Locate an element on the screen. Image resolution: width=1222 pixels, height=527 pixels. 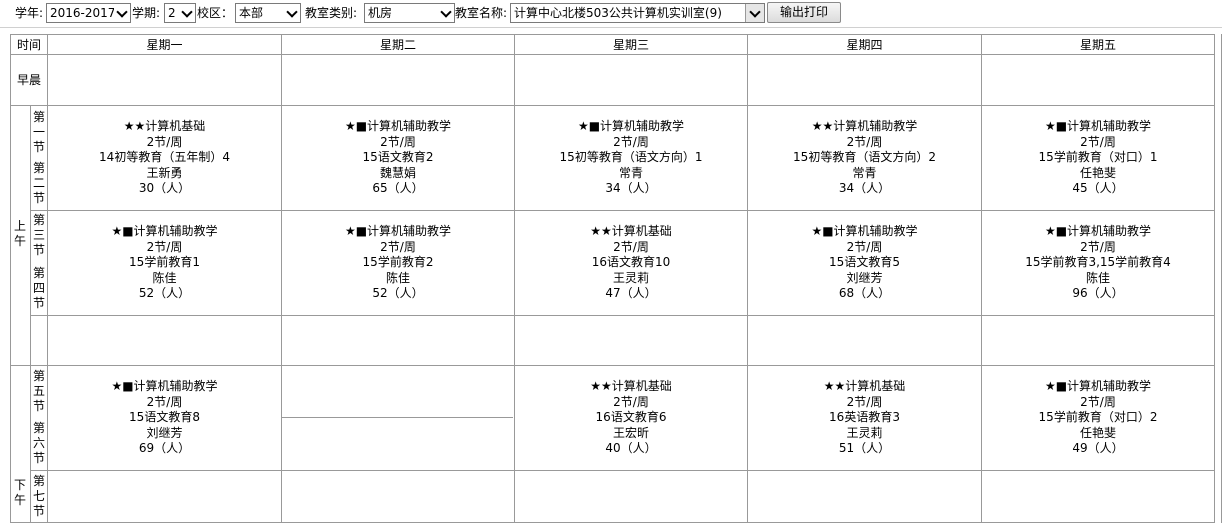
course-class: 16语文教育10 is located at coordinates (631, 262).